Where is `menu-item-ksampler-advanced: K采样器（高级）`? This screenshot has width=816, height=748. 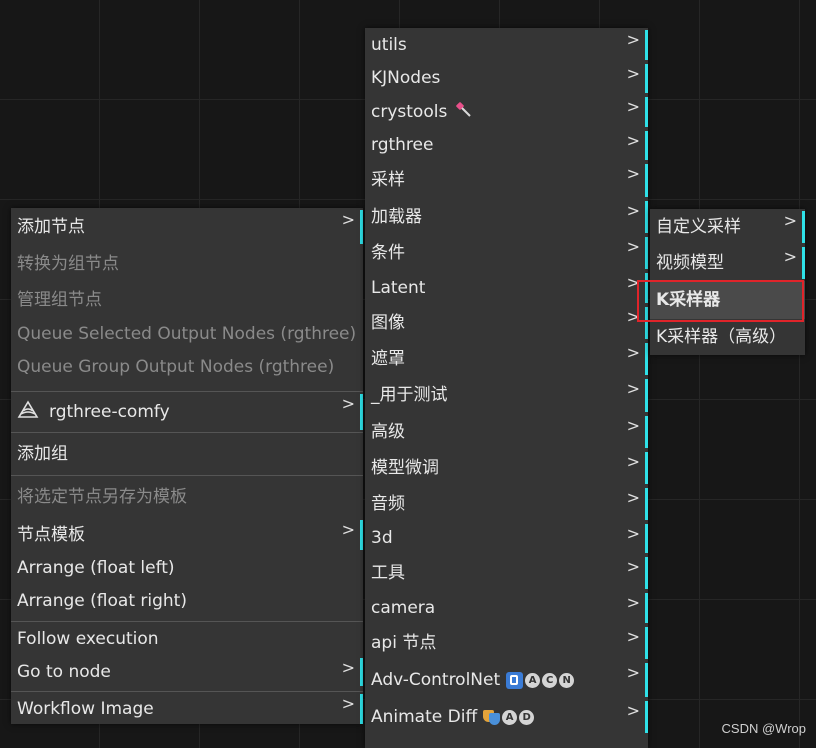
menu-item-ksampler-advanced: K采样器（高级） is located at coordinates (727, 337).